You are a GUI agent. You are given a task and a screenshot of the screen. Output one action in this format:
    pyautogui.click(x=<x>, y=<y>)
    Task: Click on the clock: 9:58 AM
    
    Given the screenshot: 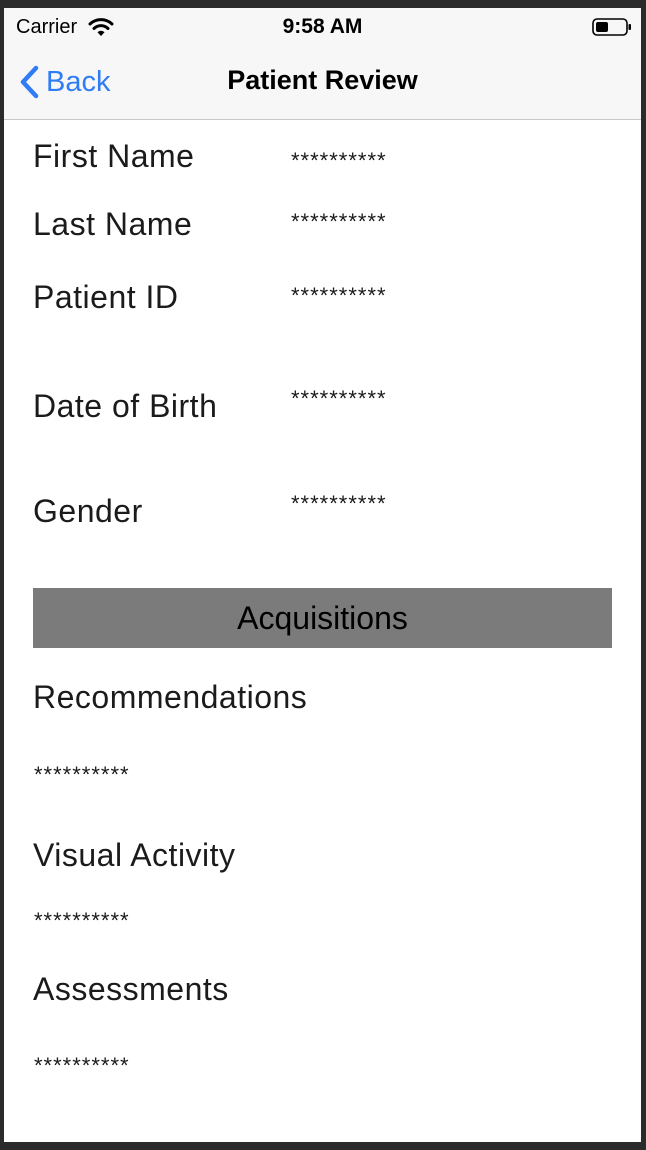 What is the action you would take?
    pyautogui.click(x=322, y=26)
    